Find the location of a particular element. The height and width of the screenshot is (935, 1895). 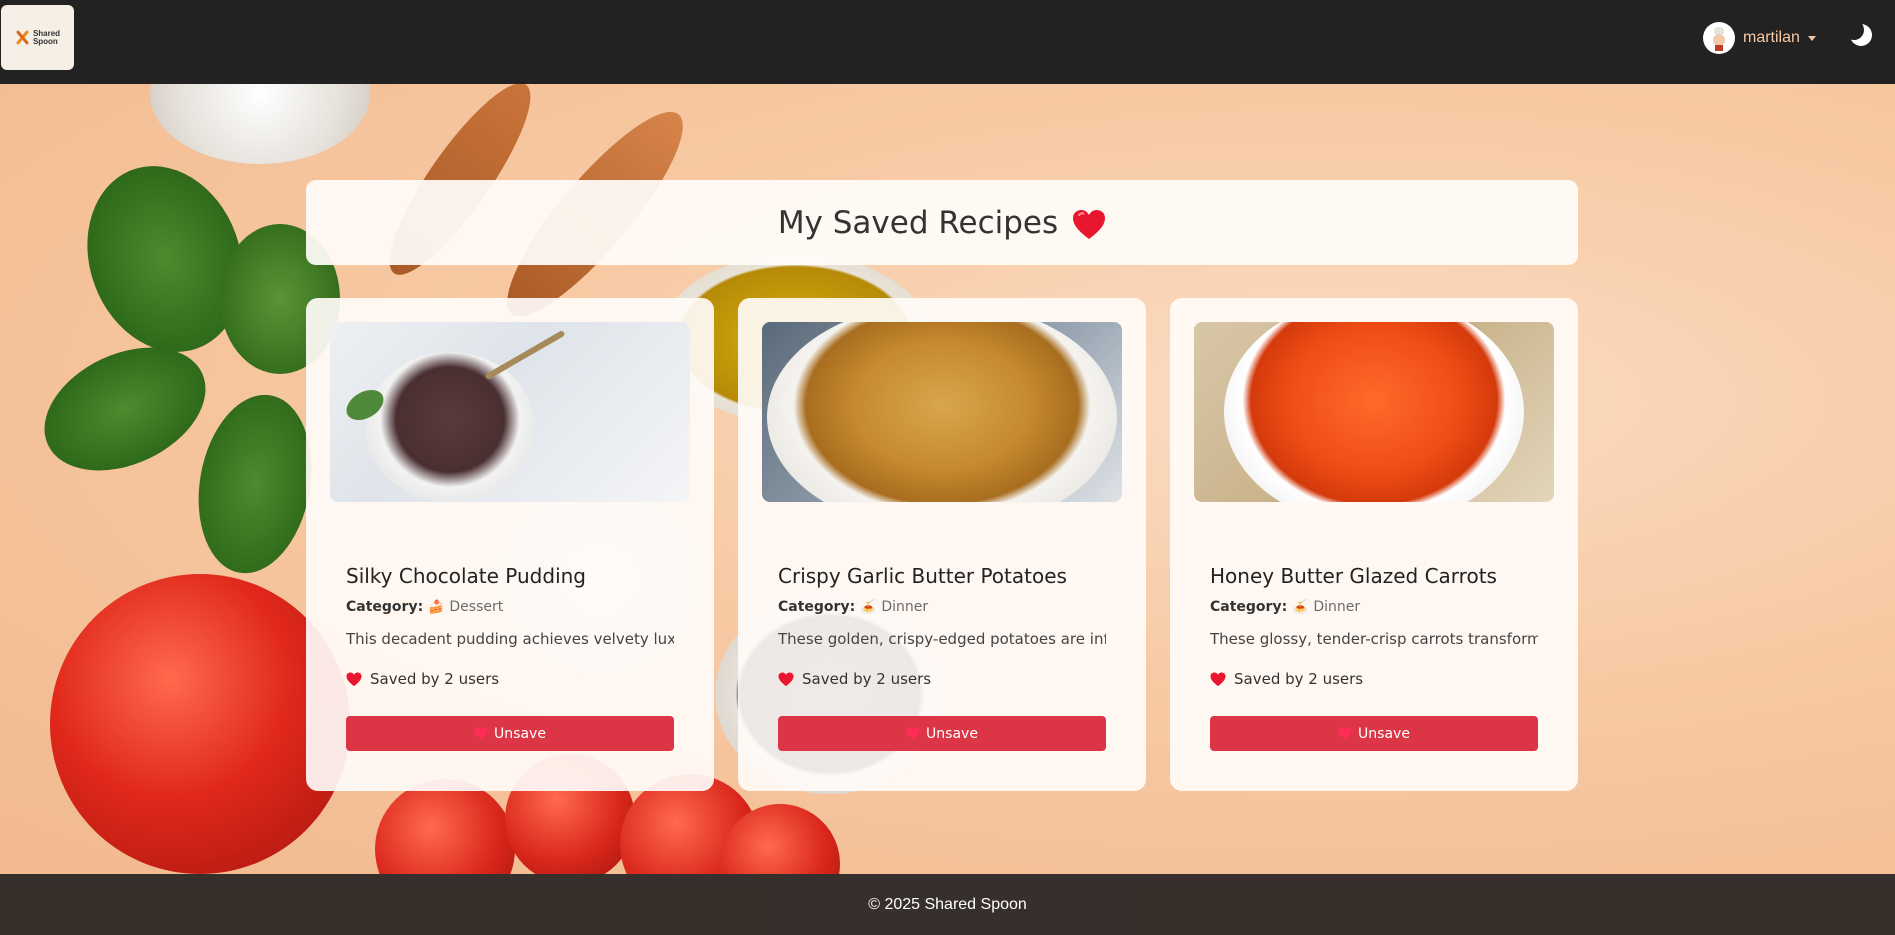

chef-avatar-icon is located at coordinates (1719, 39).